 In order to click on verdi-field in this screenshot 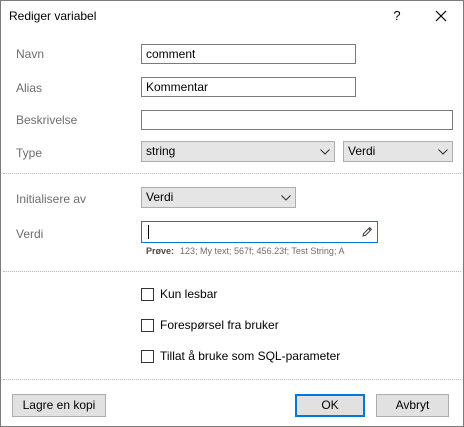, I will do `click(259, 232)`.